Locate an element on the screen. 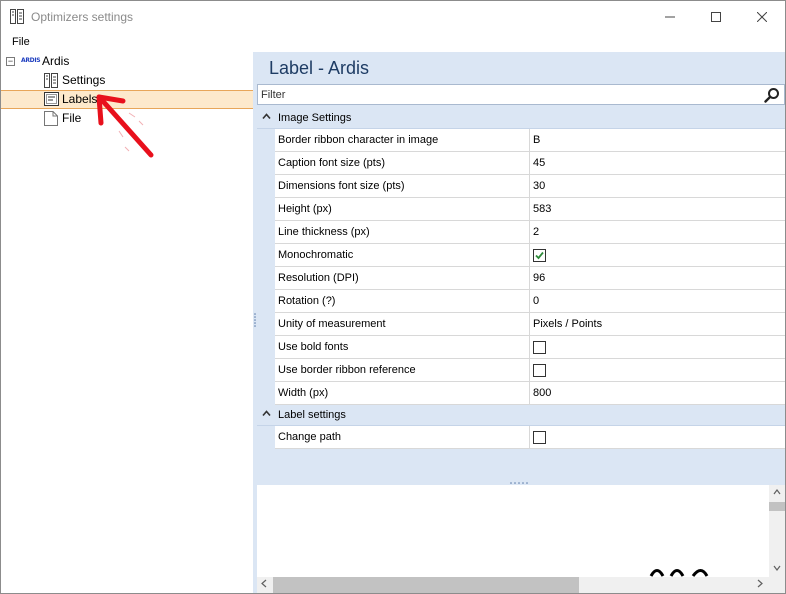  menu-file: File is located at coordinates (21, 42).